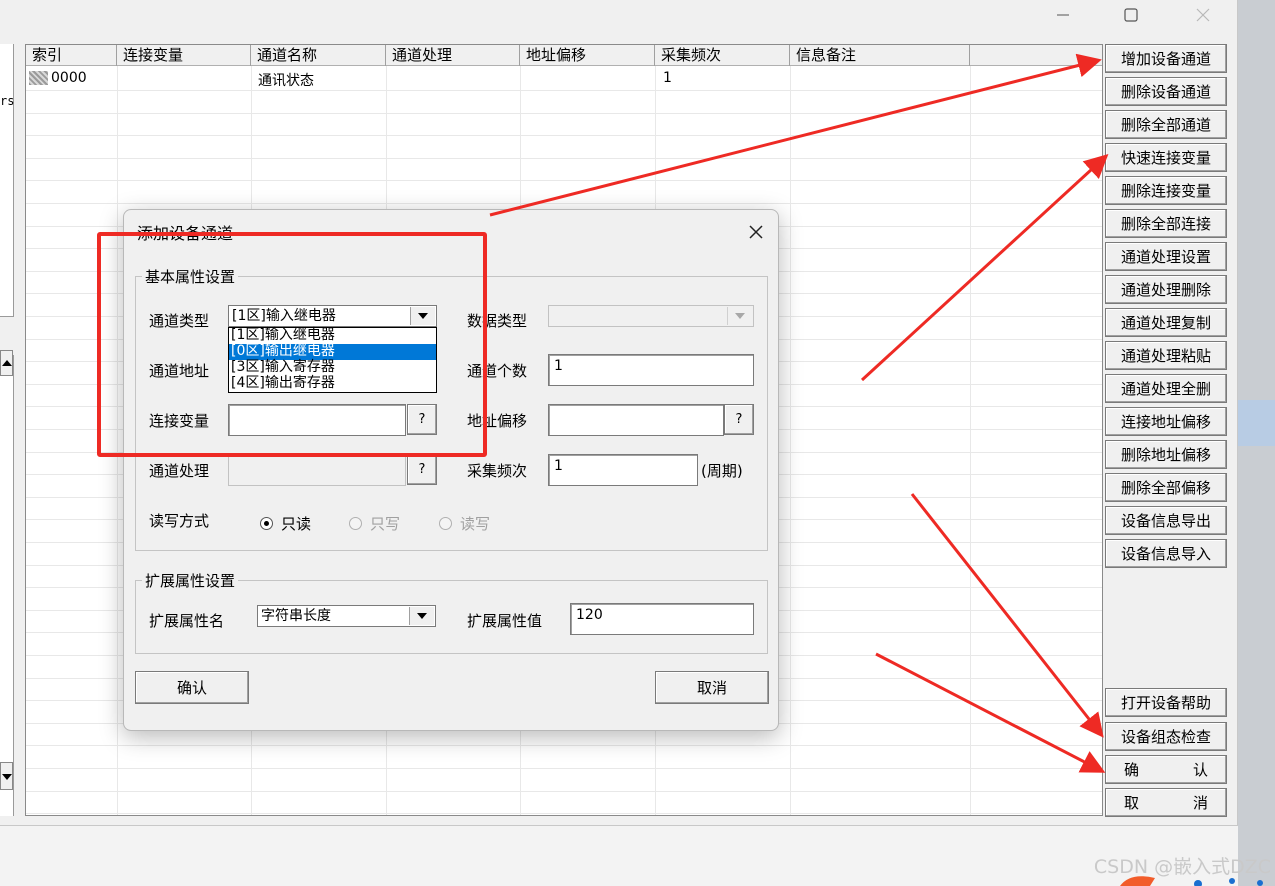 This screenshot has width=1275, height=886. Describe the element at coordinates (1166, 355) in the screenshot. I see `right-button-9: 通道处理粘贴` at that location.